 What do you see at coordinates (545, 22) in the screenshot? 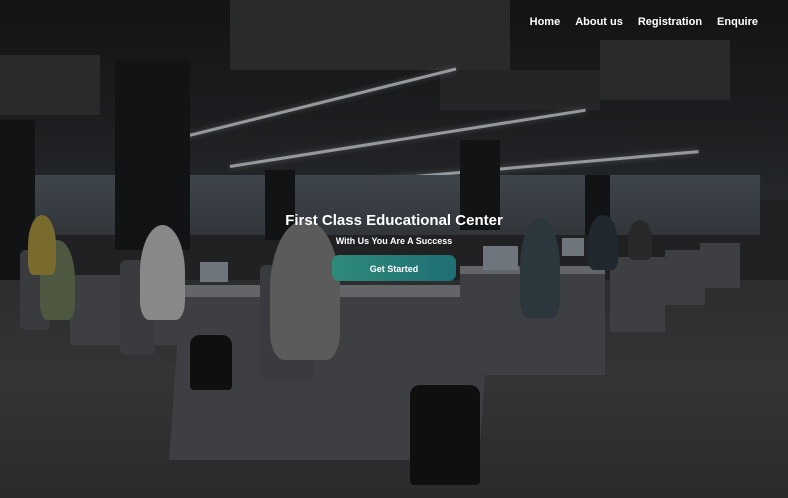
I see `nav-home-link: Home` at bounding box center [545, 22].